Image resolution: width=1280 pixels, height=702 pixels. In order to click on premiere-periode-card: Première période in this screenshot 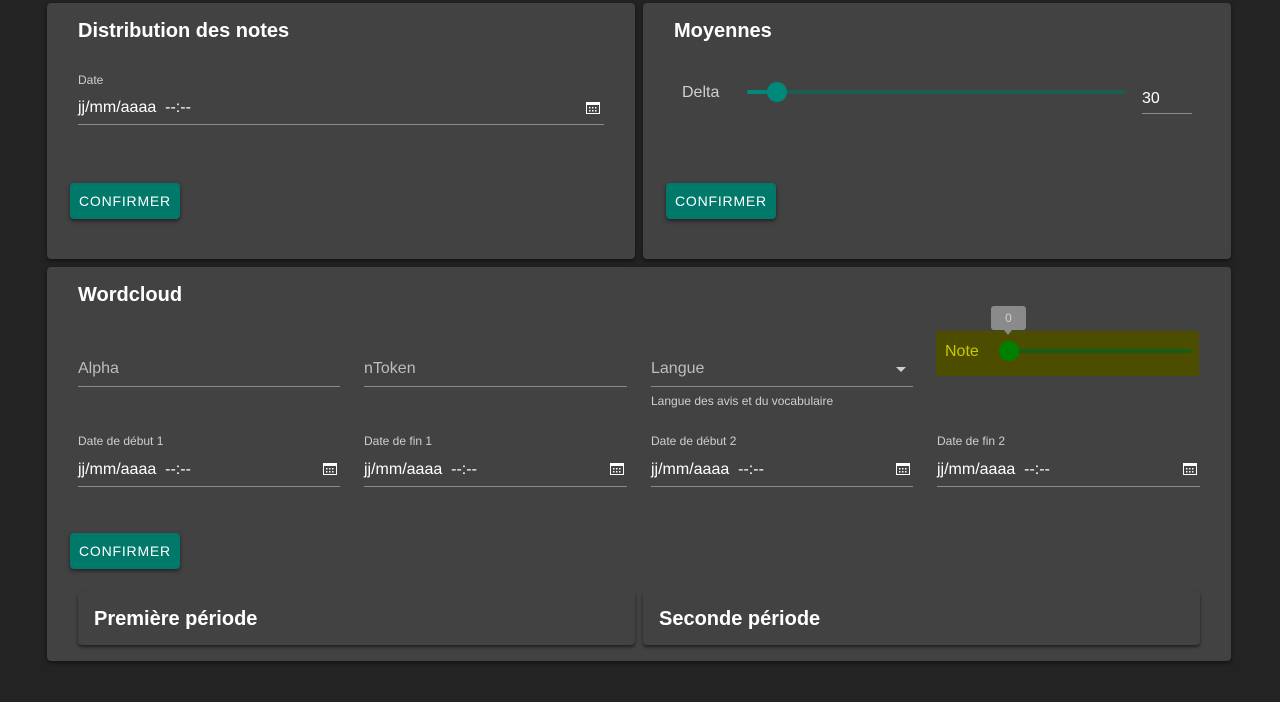, I will do `click(356, 618)`.